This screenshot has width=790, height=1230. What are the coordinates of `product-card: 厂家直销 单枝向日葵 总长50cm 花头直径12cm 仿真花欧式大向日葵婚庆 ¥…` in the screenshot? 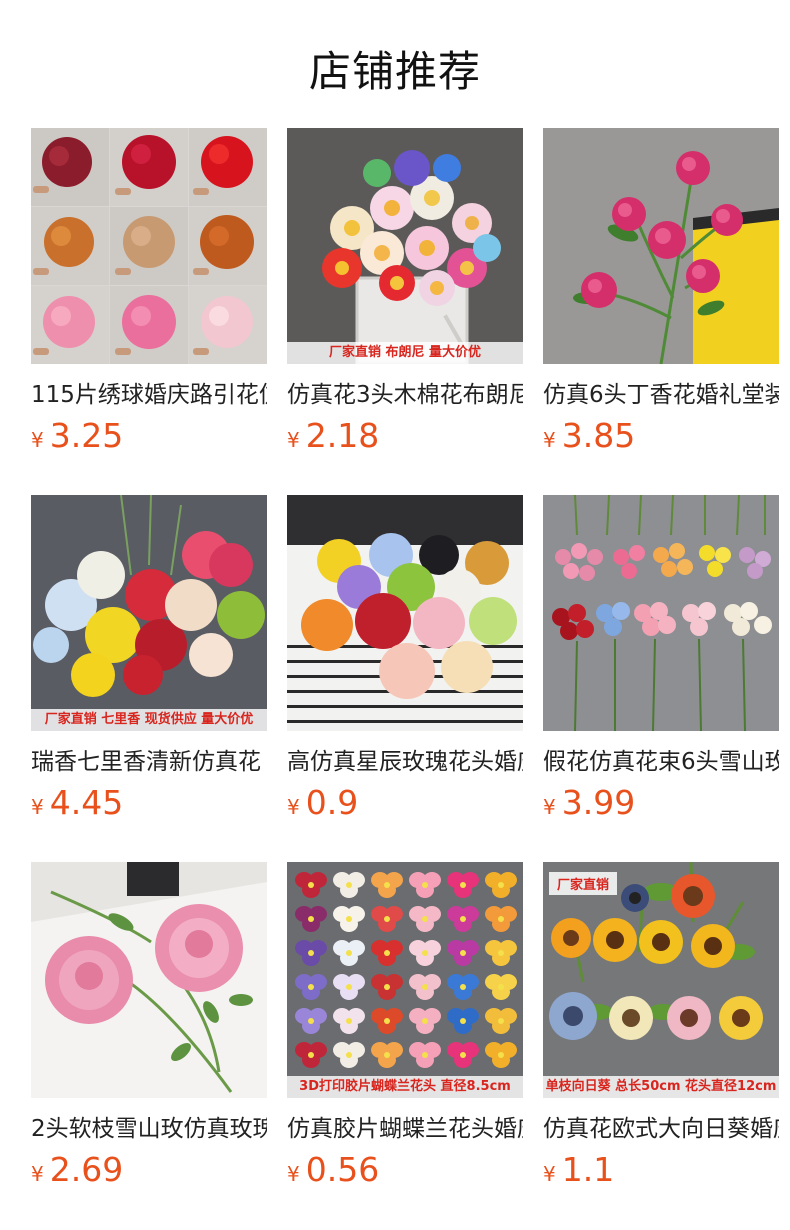 It's located at (661, 1045).